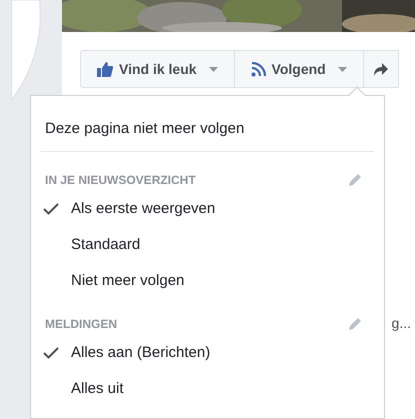 The image size is (415, 419). I want to click on rss-icon, so click(258, 69).